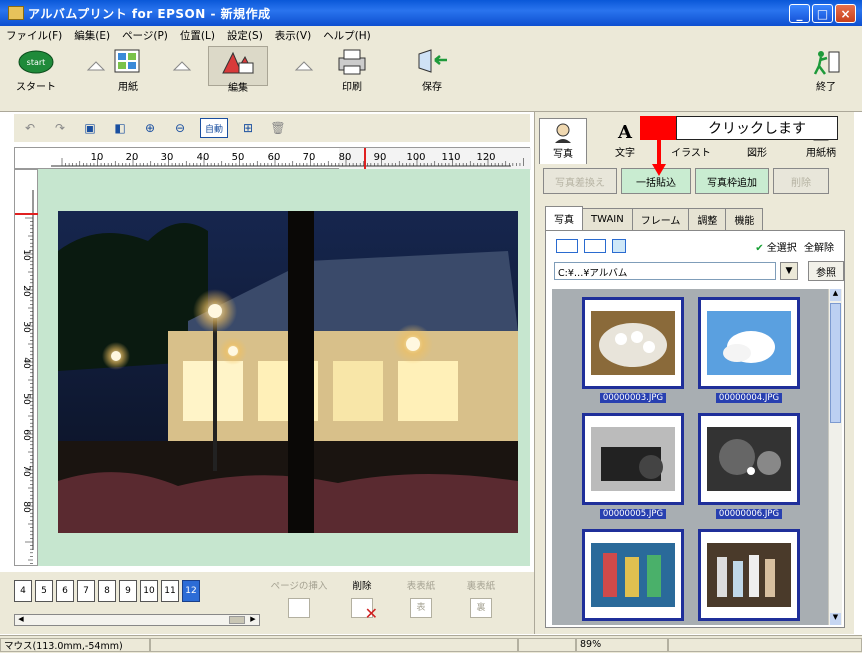 The image size is (862, 653). I want to click on grid-icon: ⊞, so click(248, 128).